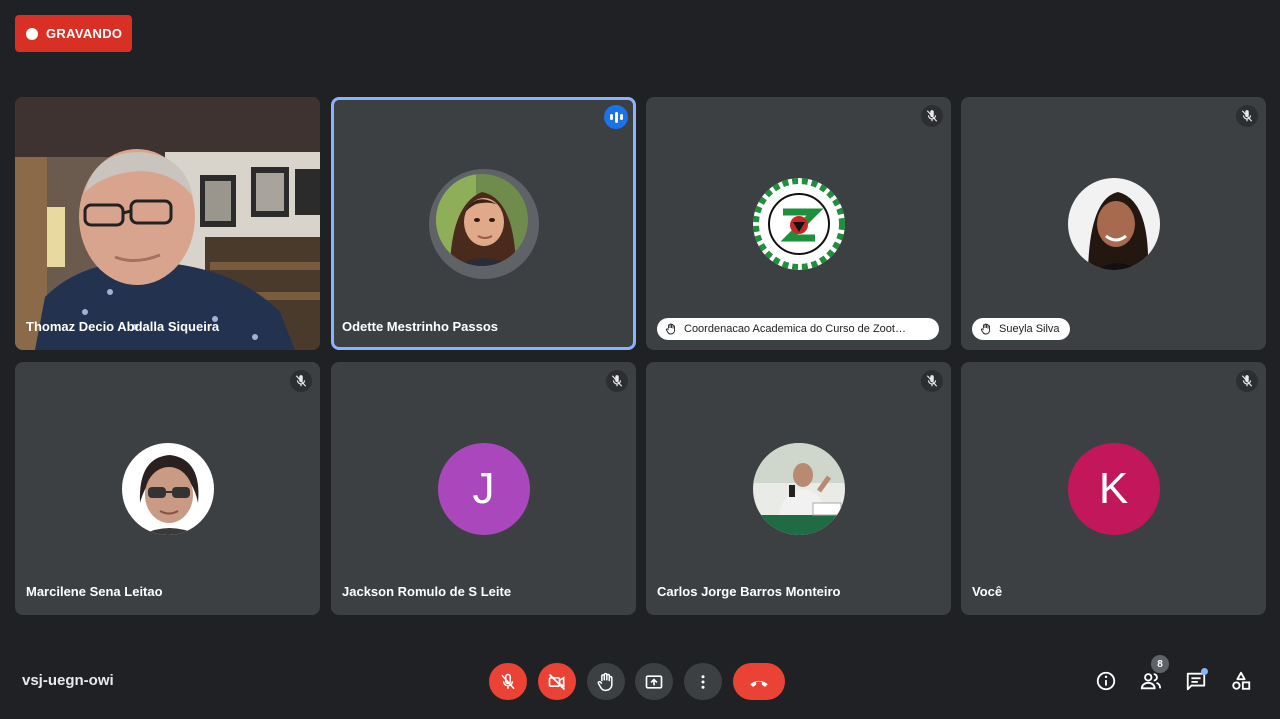 The height and width of the screenshot is (719, 1280). I want to click on participant-tile: Sueyla Silva, so click(1113, 223).